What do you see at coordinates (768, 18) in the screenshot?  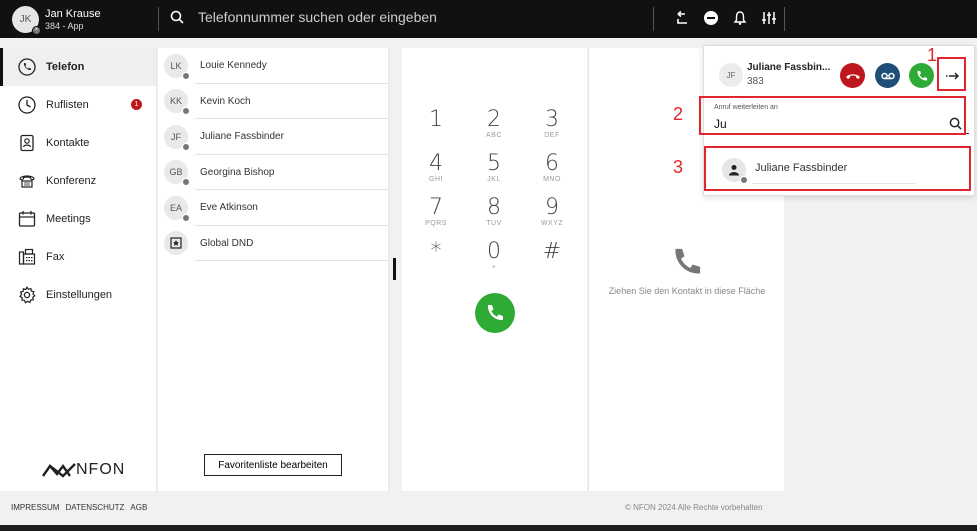 I see `sliders-icon` at bounding box center [768, 18].